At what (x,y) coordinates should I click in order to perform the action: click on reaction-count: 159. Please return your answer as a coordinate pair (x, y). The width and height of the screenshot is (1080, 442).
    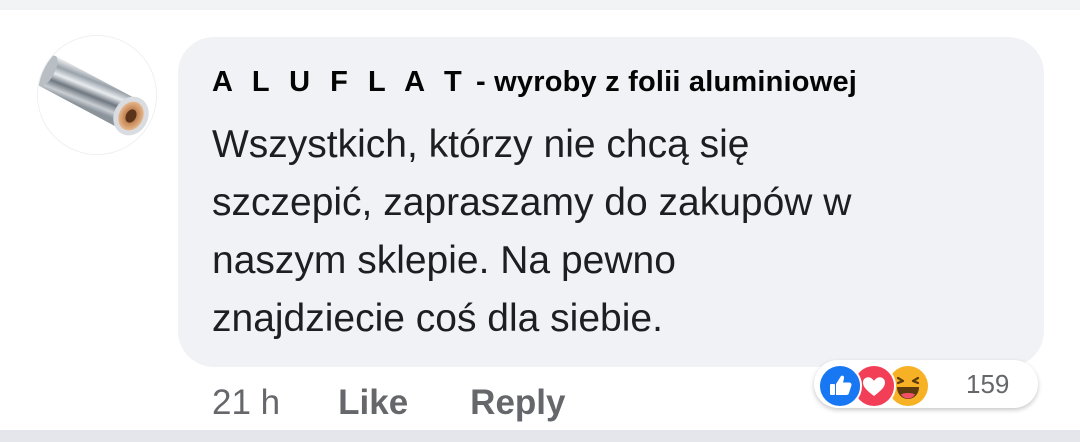
    Looking at the image, I should click on (987, 384).